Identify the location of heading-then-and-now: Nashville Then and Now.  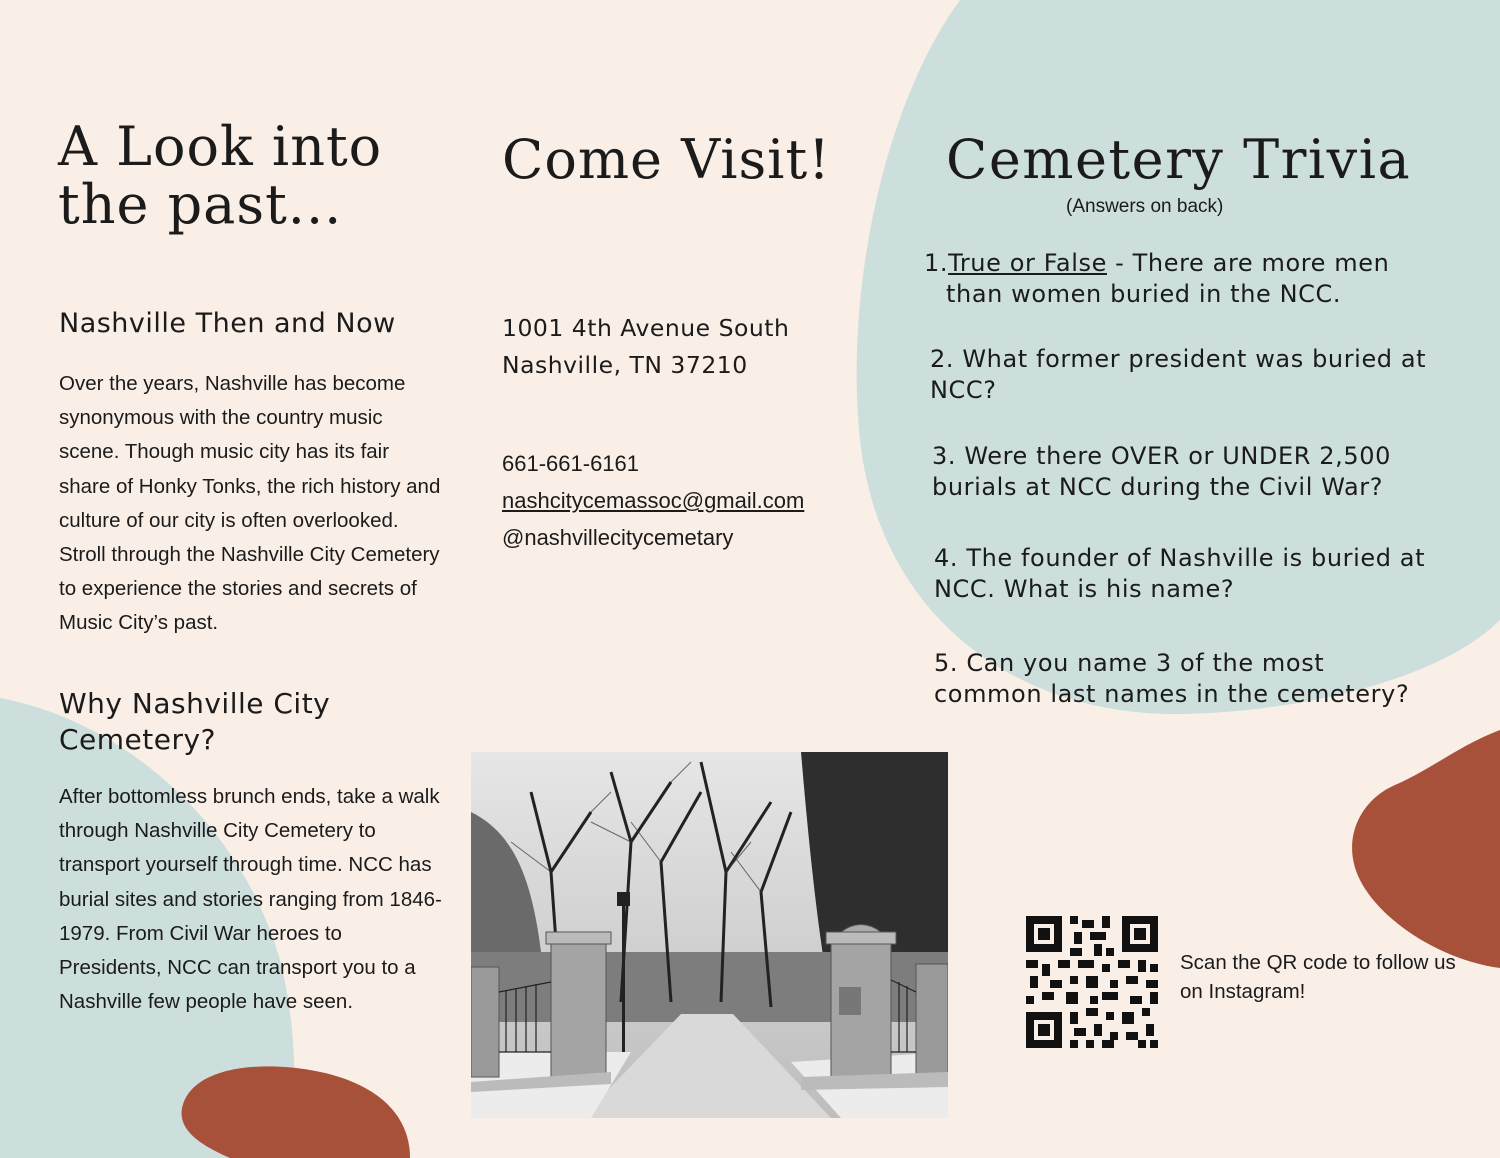
(227, 323).